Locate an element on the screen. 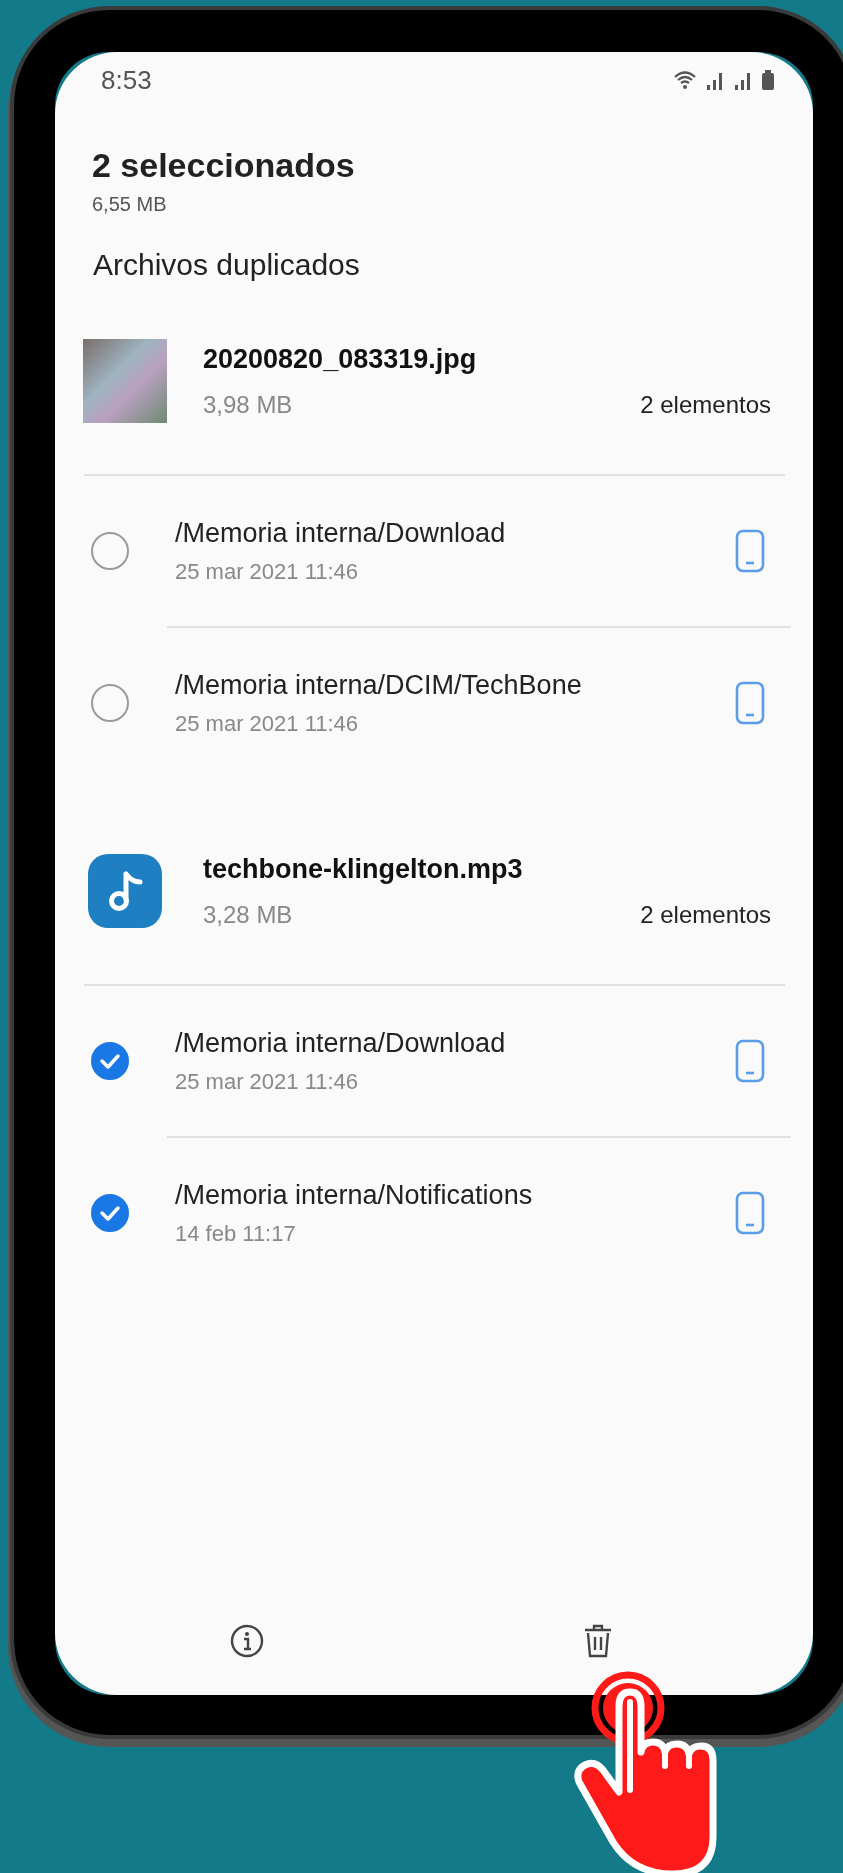 This screenshot has height=1873, width=843. section-title: Archivos duplicados is located at coordinates (226, 264).